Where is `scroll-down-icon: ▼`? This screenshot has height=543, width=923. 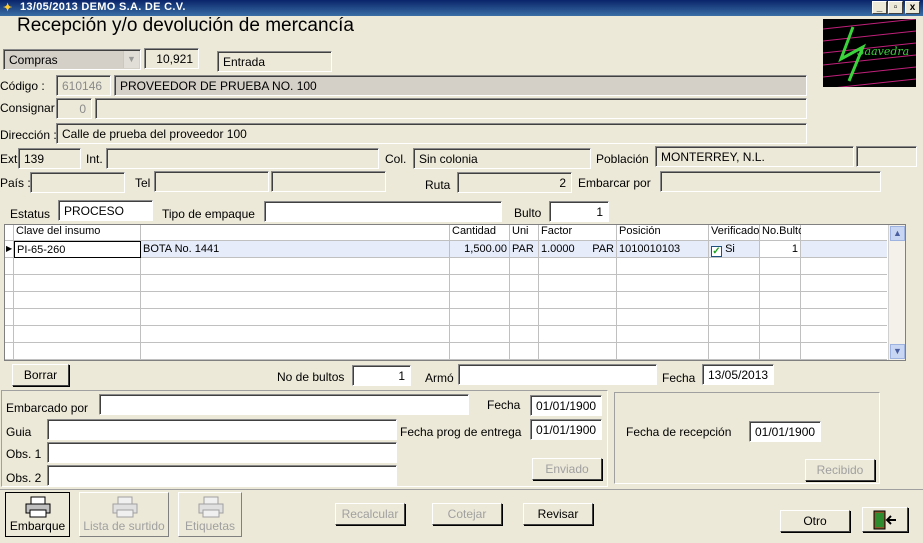 scroll-down-icon: ▼ is located at coordinates (897, 351).